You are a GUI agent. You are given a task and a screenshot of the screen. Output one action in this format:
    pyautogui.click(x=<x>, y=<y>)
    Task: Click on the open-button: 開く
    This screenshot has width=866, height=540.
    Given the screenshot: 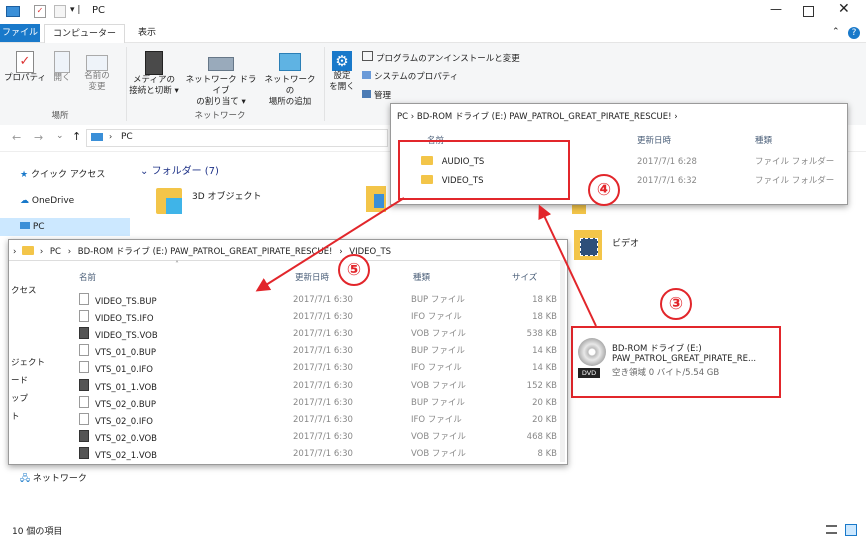 What is the action you would take?
    pyautogui.click(x=62, y=67)
    